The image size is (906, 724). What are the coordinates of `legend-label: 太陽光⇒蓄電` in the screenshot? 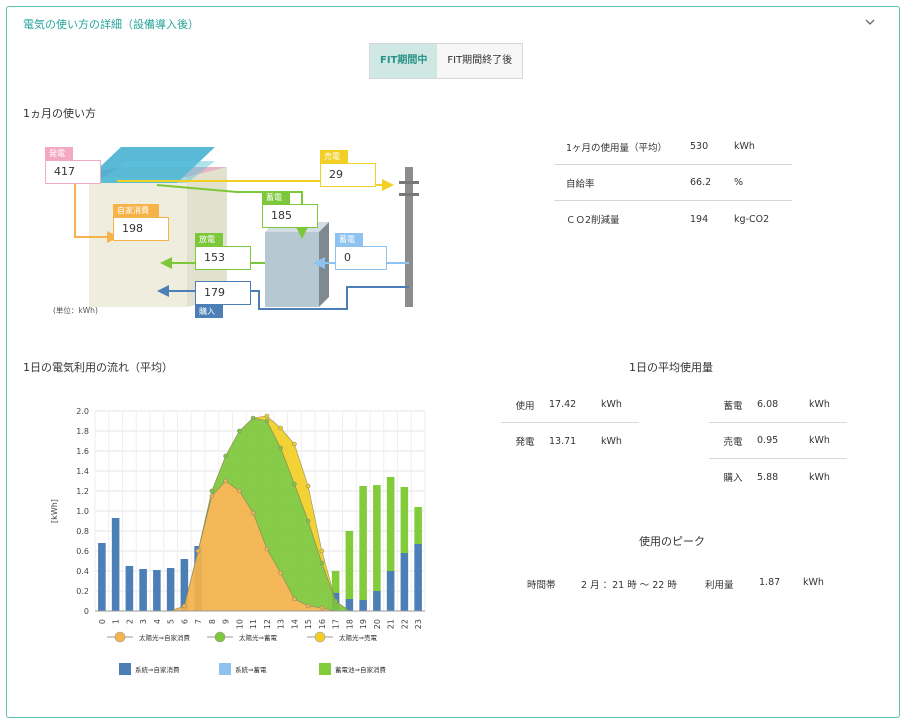 It's located at (258, 637).